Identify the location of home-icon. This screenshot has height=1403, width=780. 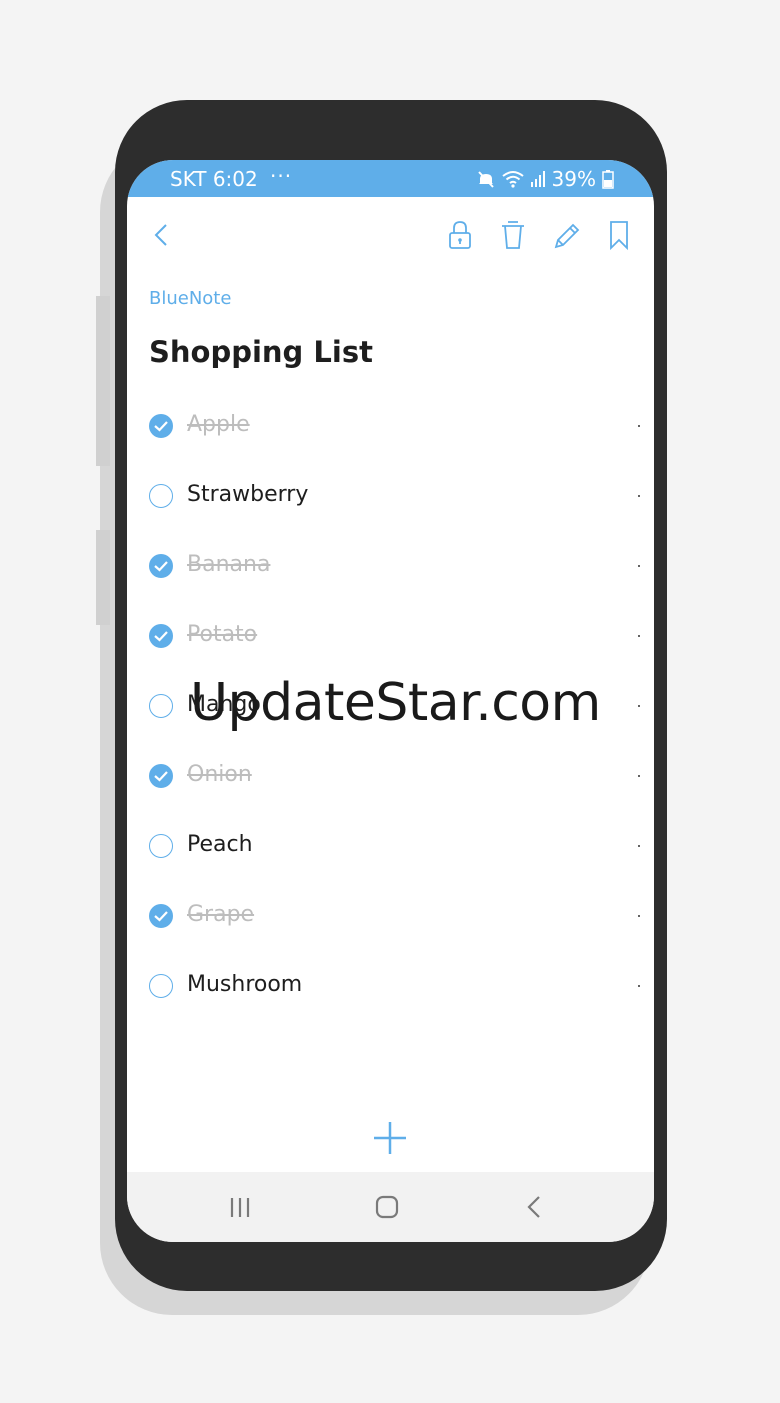
(387, 1207).